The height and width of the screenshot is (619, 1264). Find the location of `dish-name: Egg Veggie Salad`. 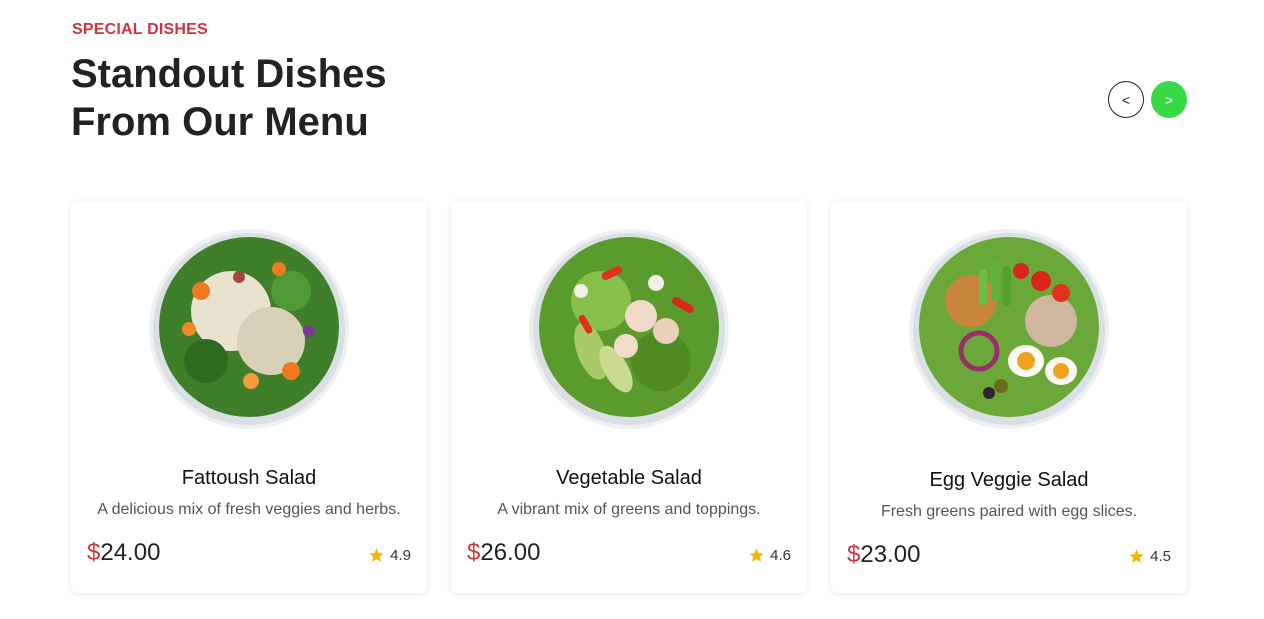

dish-name: Egg Veggie Salad is located at coordinates (1009, 480).